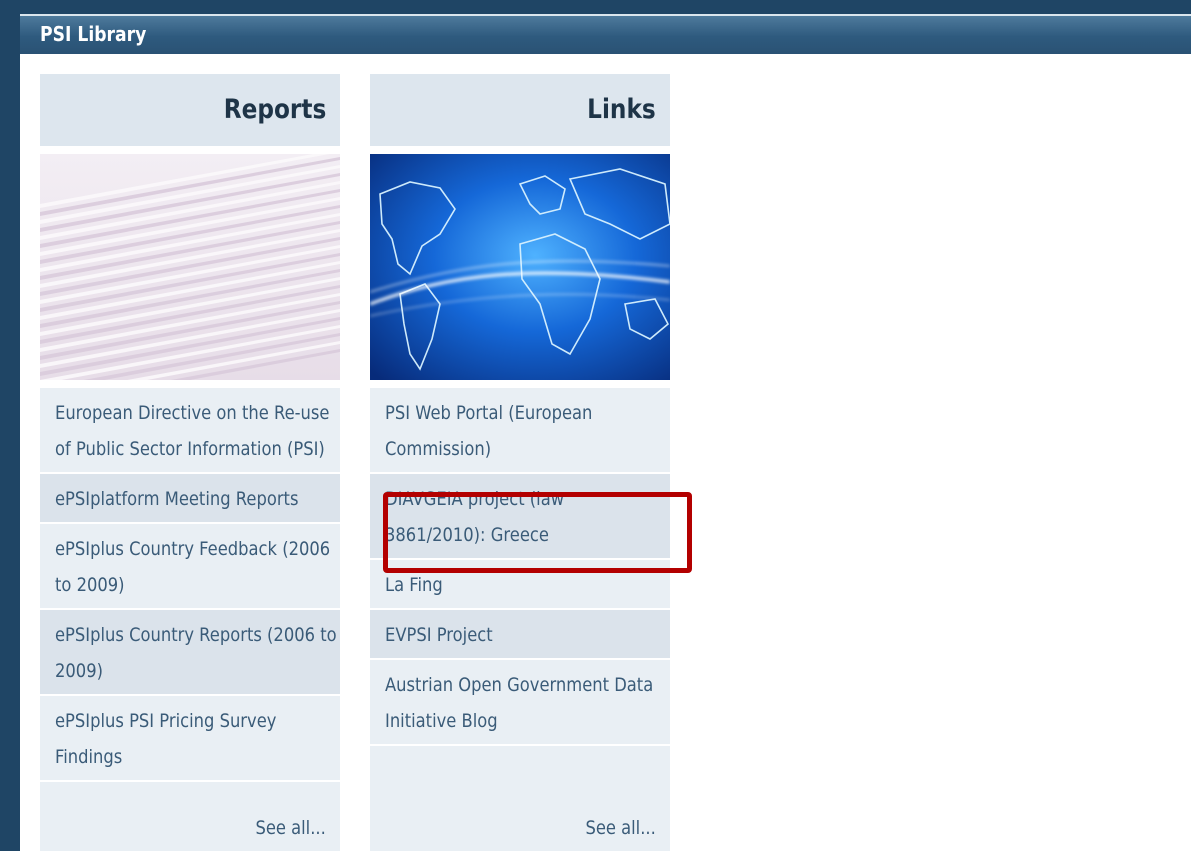  What do you see at coordinates (527, 635) in the screenshot?
I see `list-item-label: EVPSI Project` at bounding box center [527, 635].